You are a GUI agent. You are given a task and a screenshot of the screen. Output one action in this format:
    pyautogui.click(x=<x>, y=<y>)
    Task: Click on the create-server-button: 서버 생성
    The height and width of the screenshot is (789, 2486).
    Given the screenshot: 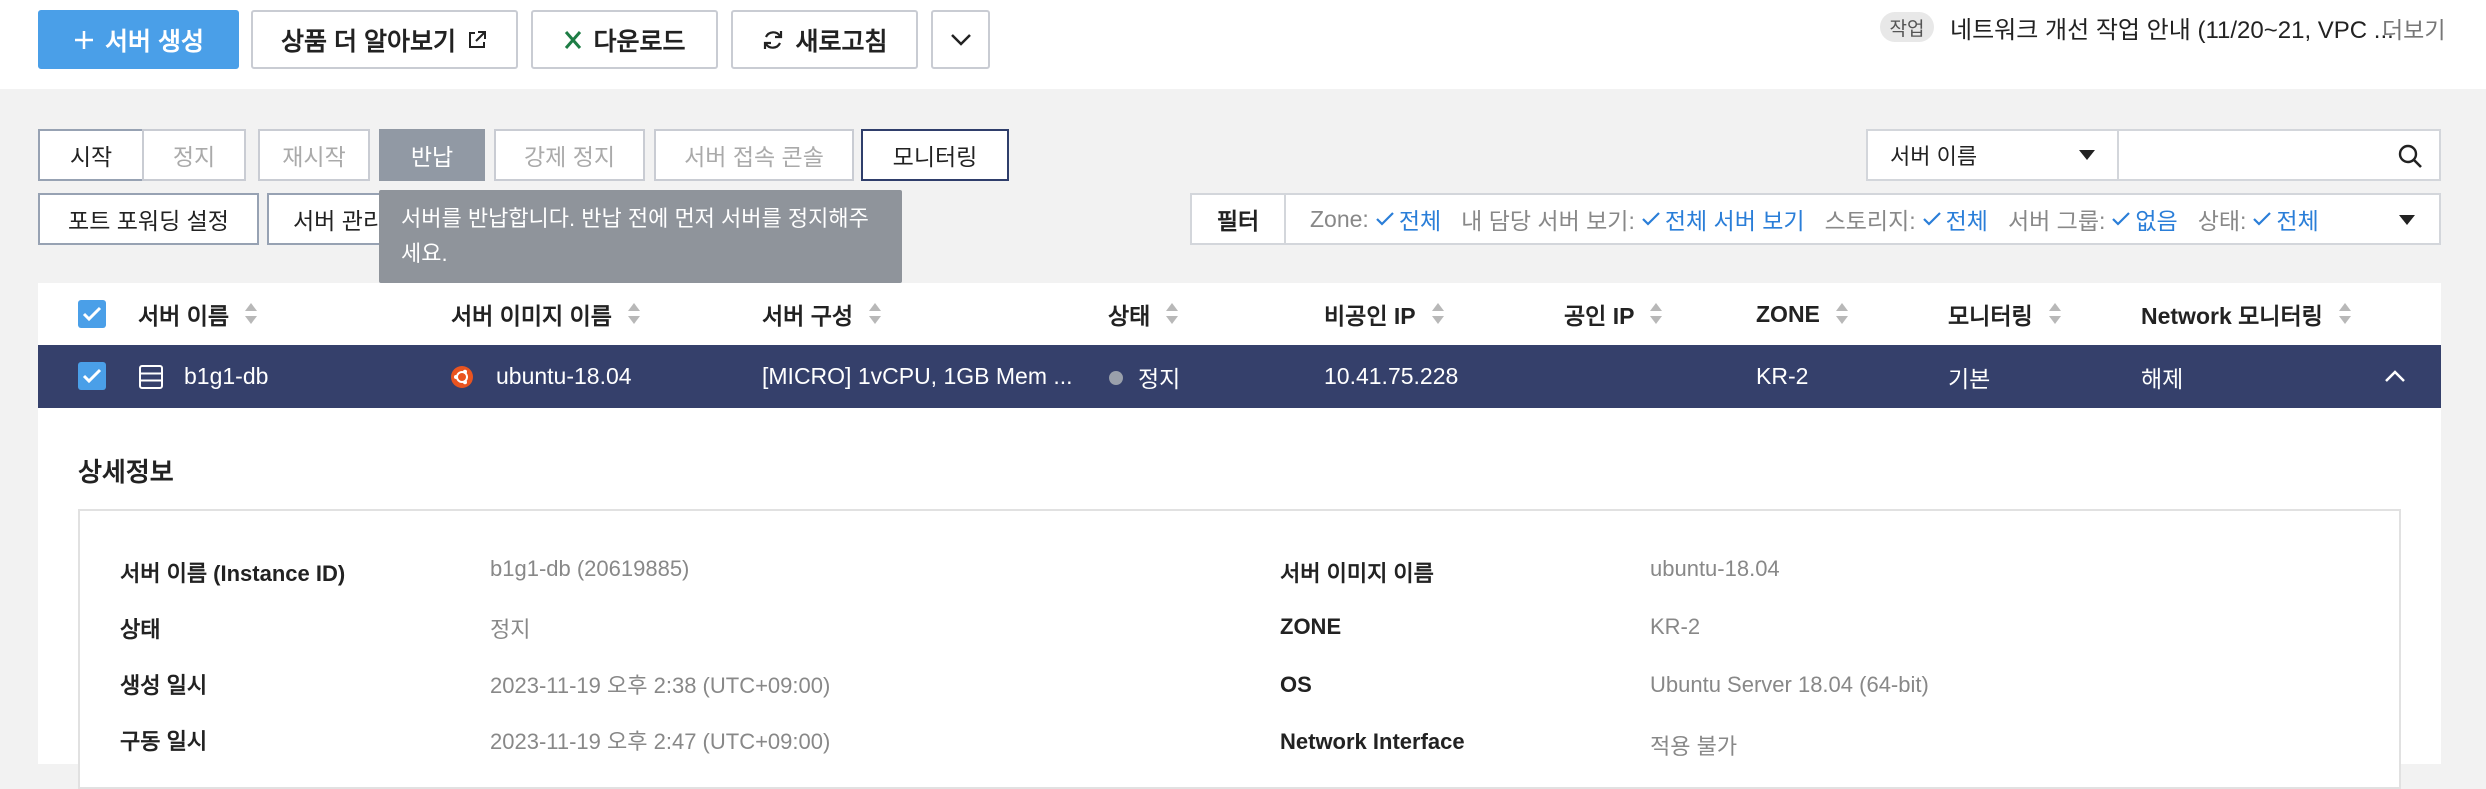 What is the action you would take?
    pyautogui.click(x=138, y=39)
    